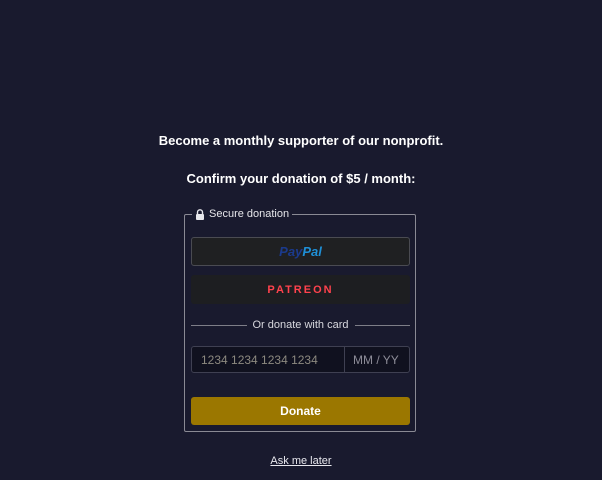 This screenshot has width=602, height=480. What do you see at coordinates (249, 214) in the screenshot?
I see `secure-donation-label: Secure donation` at bounding box center [249, 214].